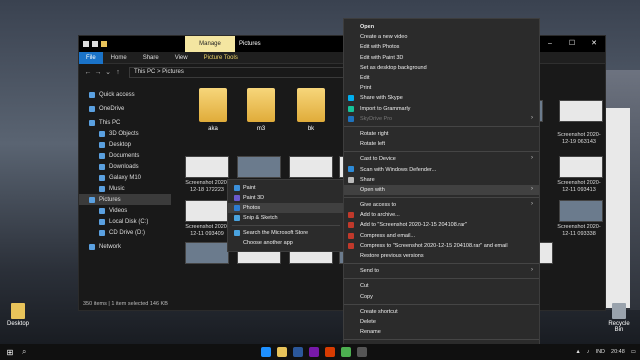 Image resolution: width=640 pixels, height=360 pixels. Describe the element at coordinates (286, 208) in the screenshot. I see `open-with-item: Photos` at that location.